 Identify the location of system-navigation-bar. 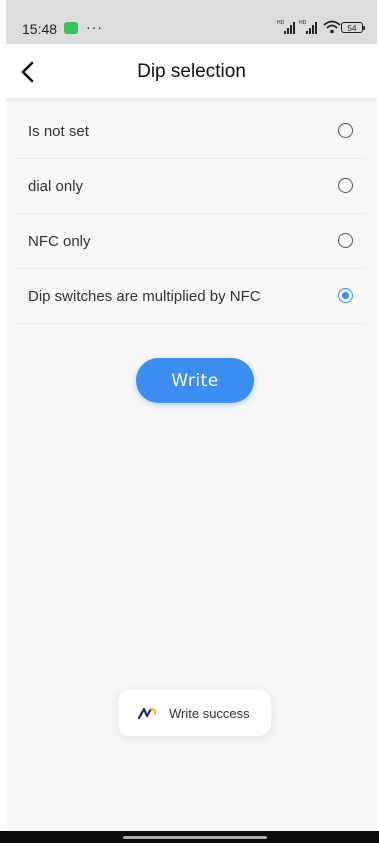
(189, 837).